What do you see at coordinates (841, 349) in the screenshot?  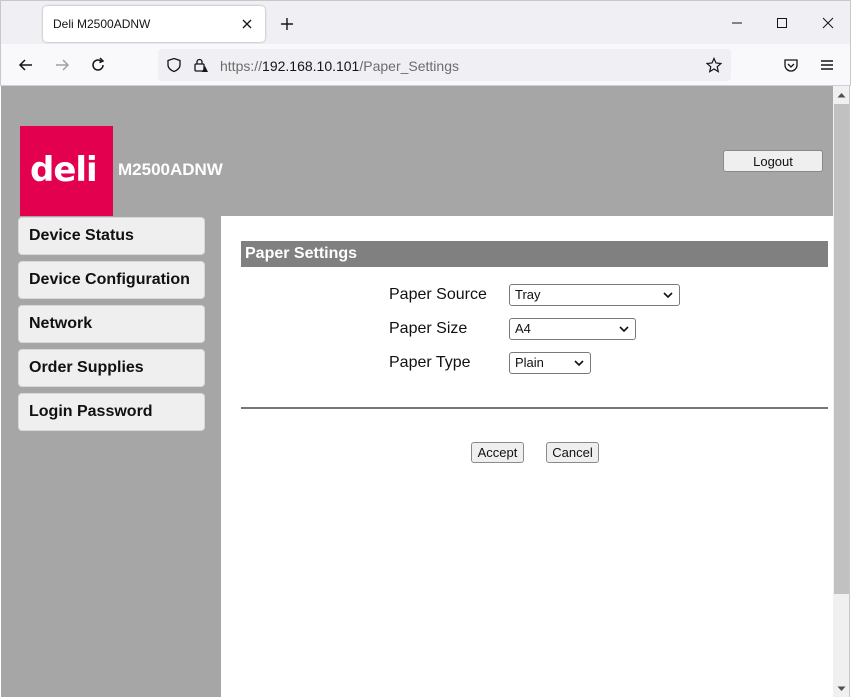 I see `scrollbar-thumb` at bounding box center [841, 349].